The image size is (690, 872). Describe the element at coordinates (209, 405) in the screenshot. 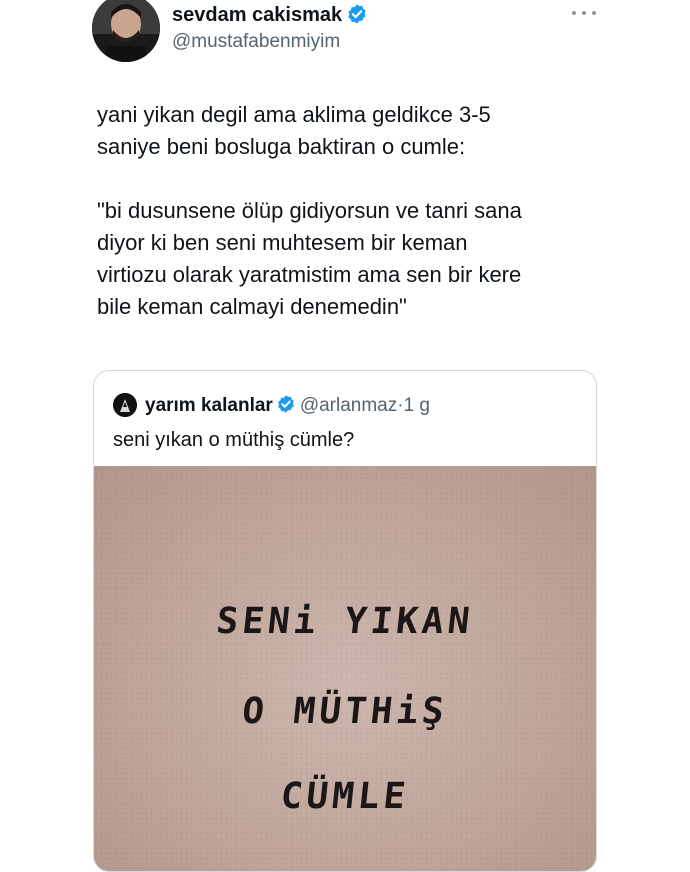

I see `quoted-author-name: yarım kalanlar` at that location.